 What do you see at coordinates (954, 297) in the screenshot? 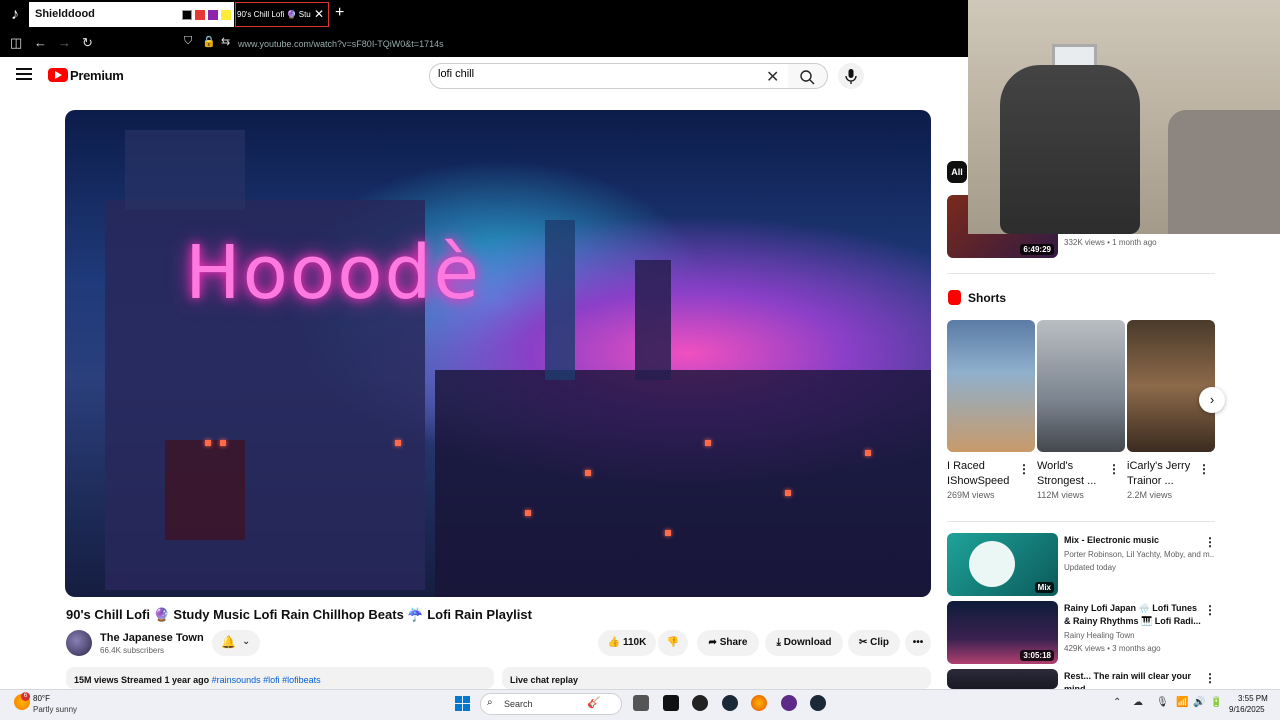
I see `shorts-icon` at bounding box center [954, 297].